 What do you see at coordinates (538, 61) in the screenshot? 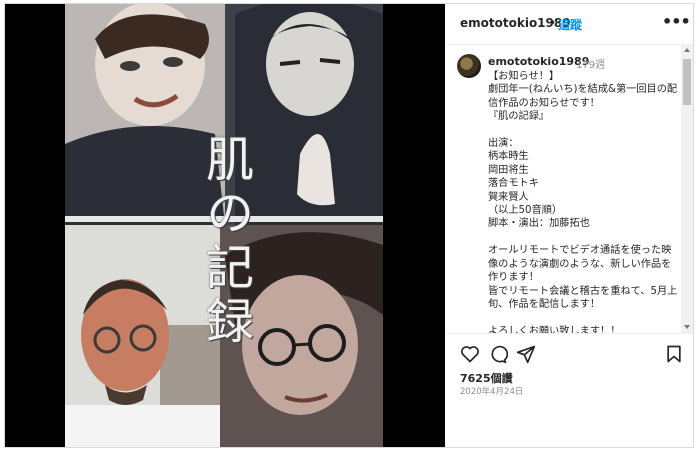
I see `comment-username: emototokio1989` at bounding box center [538, 61].